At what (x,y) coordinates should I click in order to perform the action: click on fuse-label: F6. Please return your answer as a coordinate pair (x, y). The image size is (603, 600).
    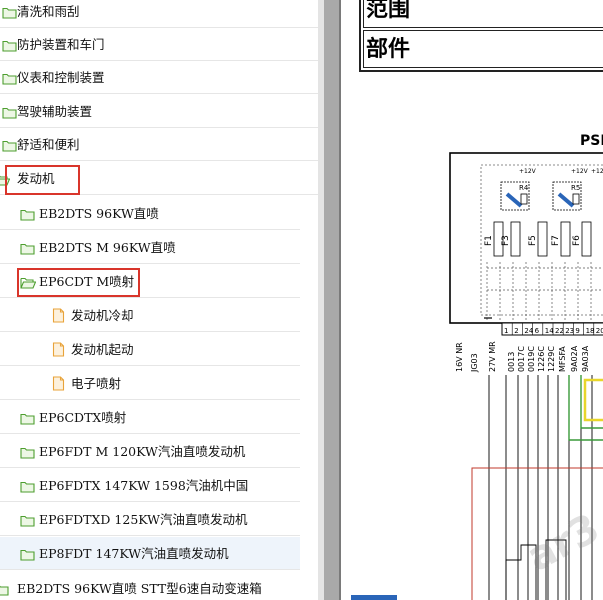
    Looking at the image, I should click on (577, 240).